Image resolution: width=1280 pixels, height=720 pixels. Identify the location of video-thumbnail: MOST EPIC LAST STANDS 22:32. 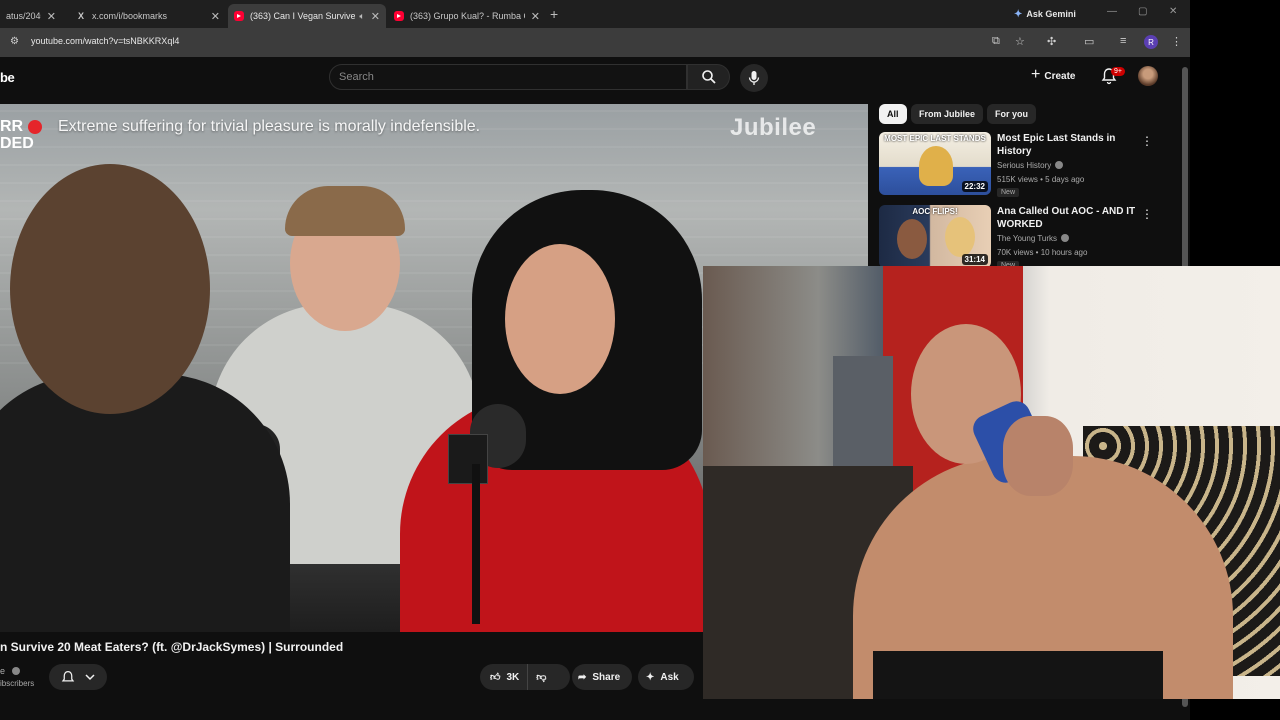
(935, 163).